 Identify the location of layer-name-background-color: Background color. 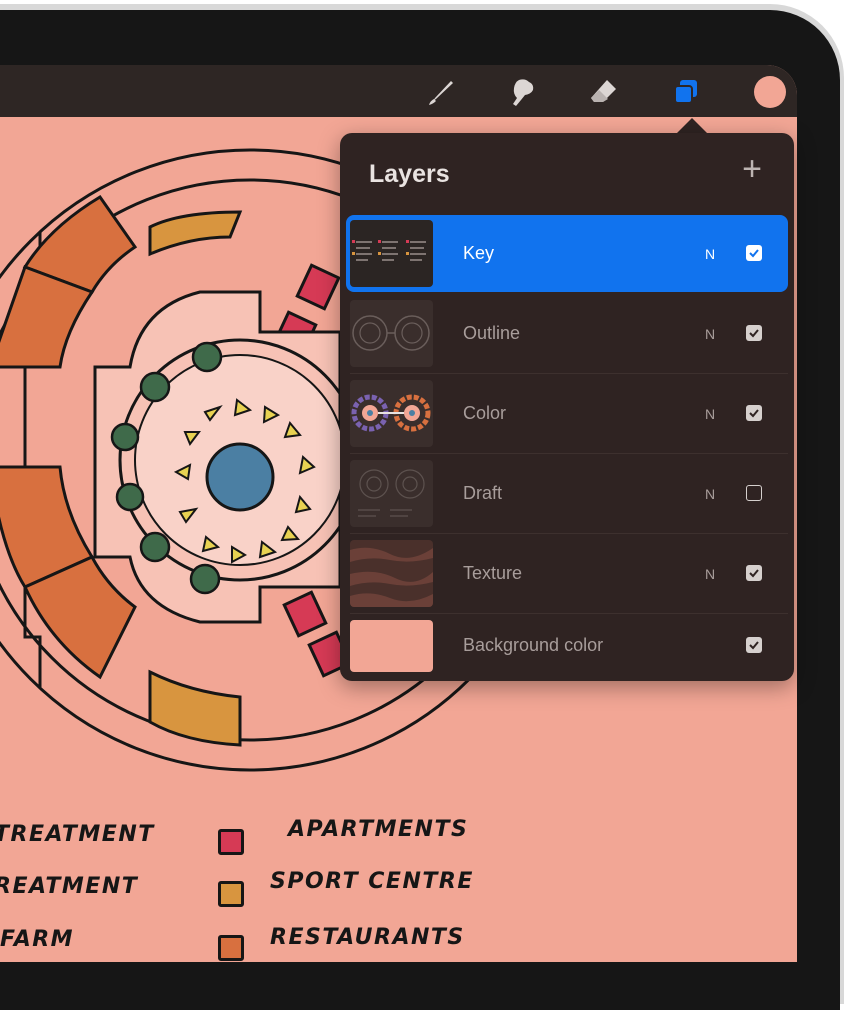
(533, 645).